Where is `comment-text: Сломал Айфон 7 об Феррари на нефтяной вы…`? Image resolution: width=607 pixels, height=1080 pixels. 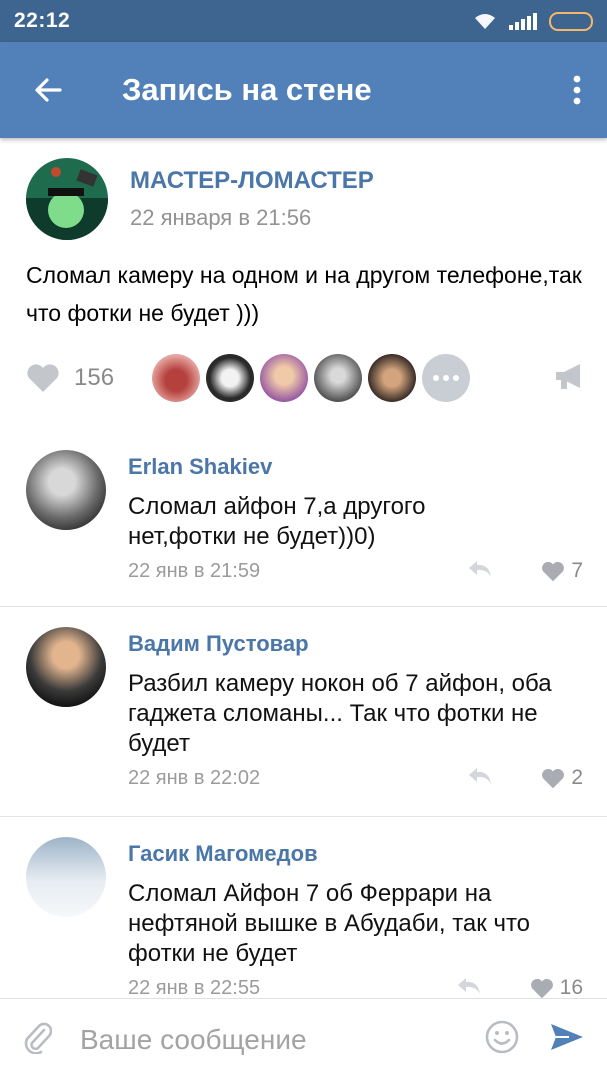
comment-text: Сломал Айфон 7 об Феррари на нефтяной вы… is located at coordinates (329, 923).